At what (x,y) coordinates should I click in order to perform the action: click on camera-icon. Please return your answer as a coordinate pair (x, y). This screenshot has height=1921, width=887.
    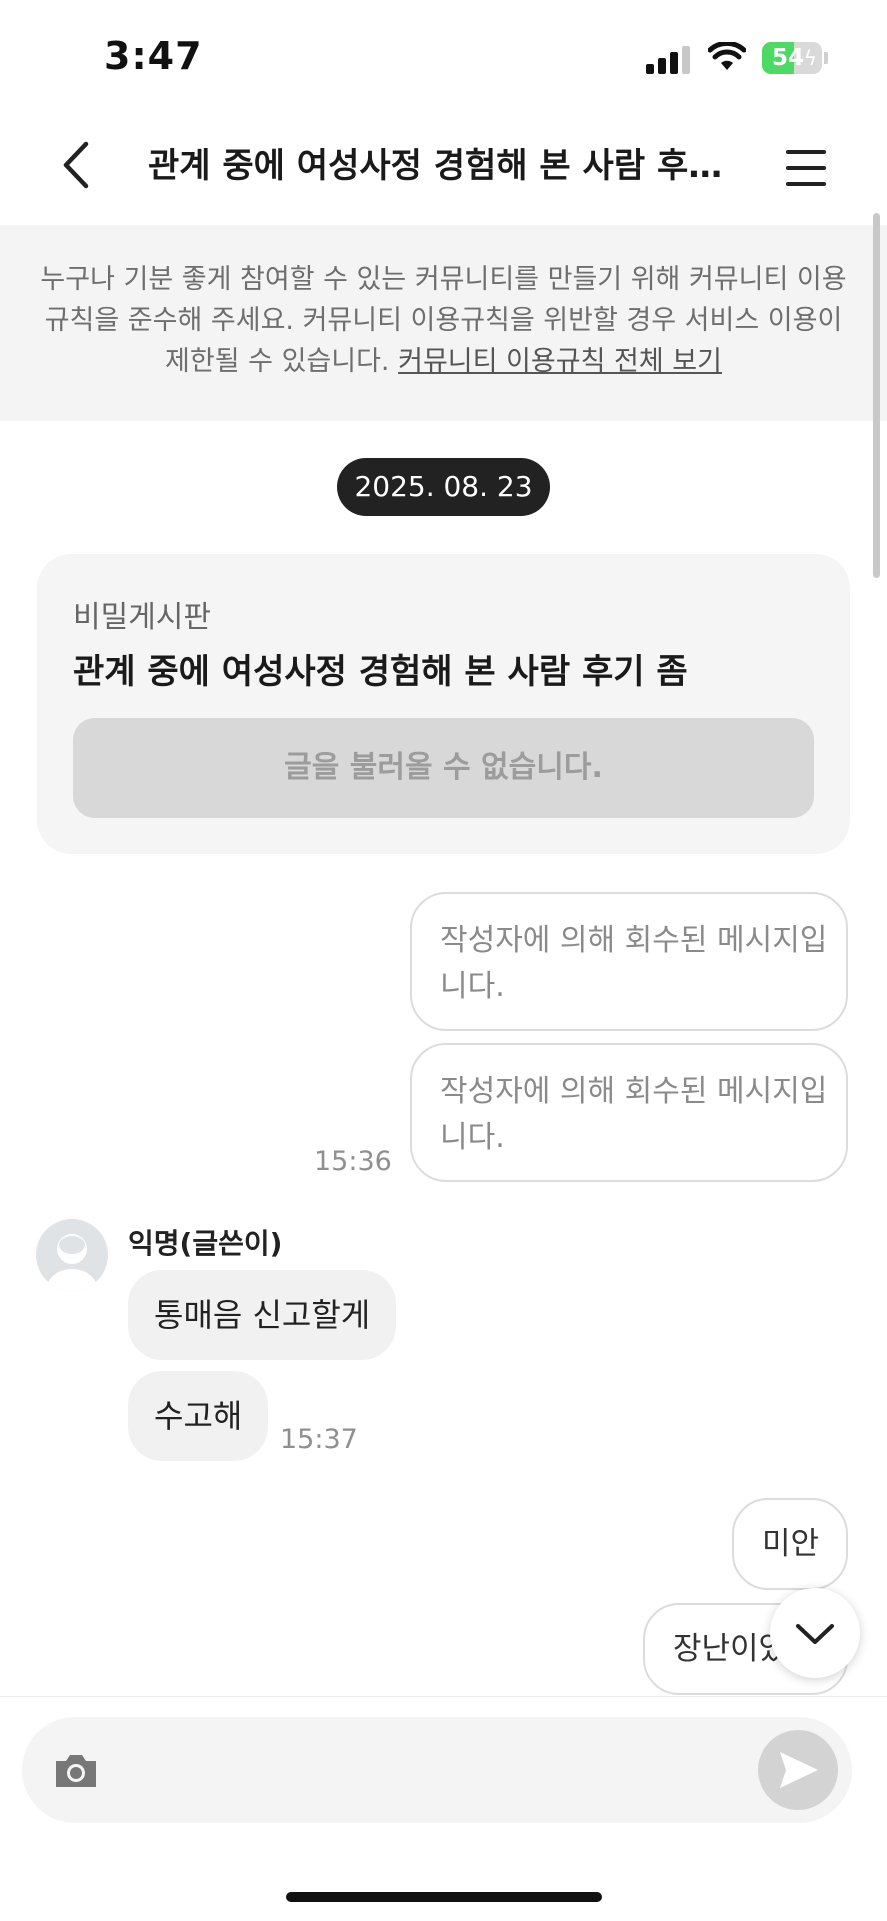
    Looking at the image, I should click on (76, 1771).